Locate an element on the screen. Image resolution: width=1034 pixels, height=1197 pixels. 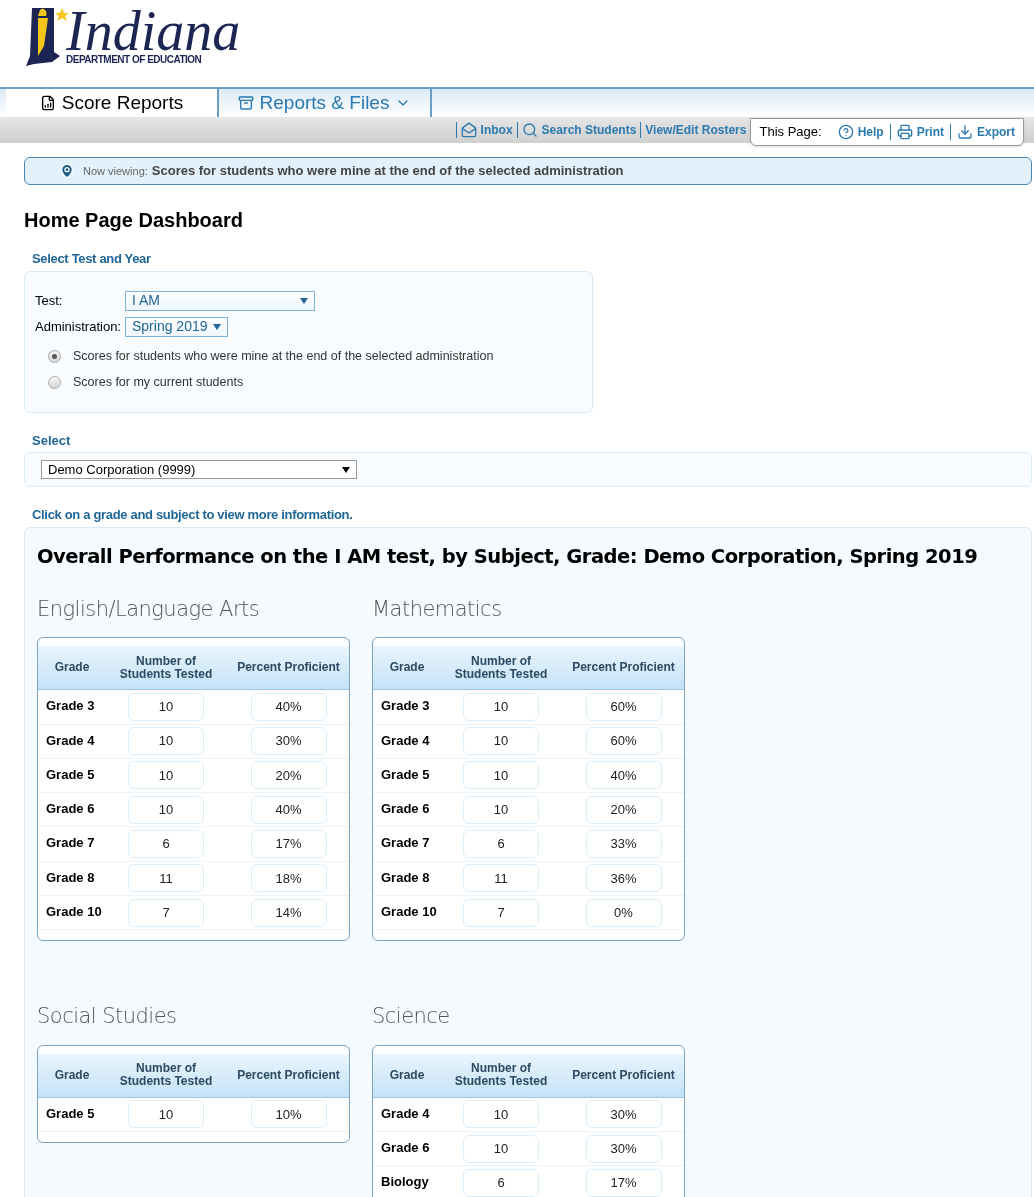
archive-icon is located at coordinates (245, 103).